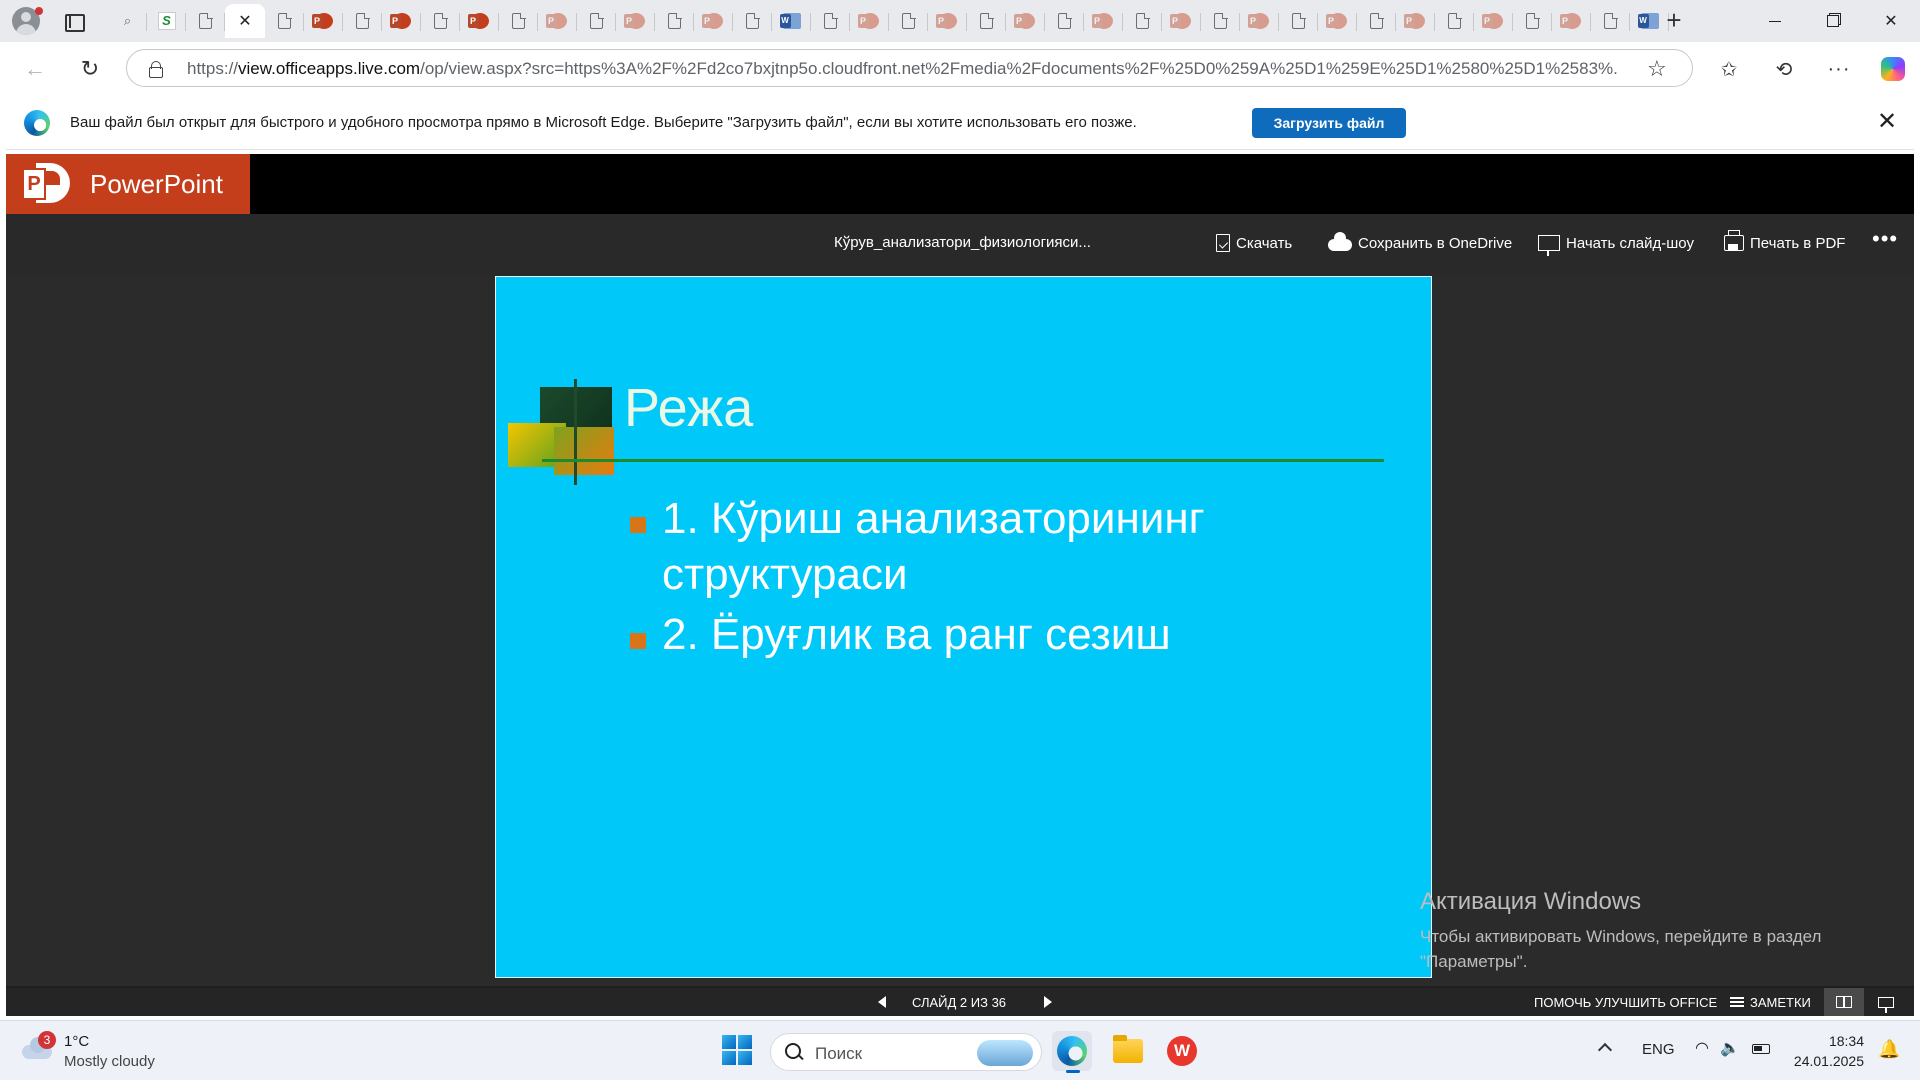 The image size is (1920, 1080). Describe the element at coordinates (1605, 1048) in the screenshot. I see `show-hidden-icons-chevron-up-icon` at that location.